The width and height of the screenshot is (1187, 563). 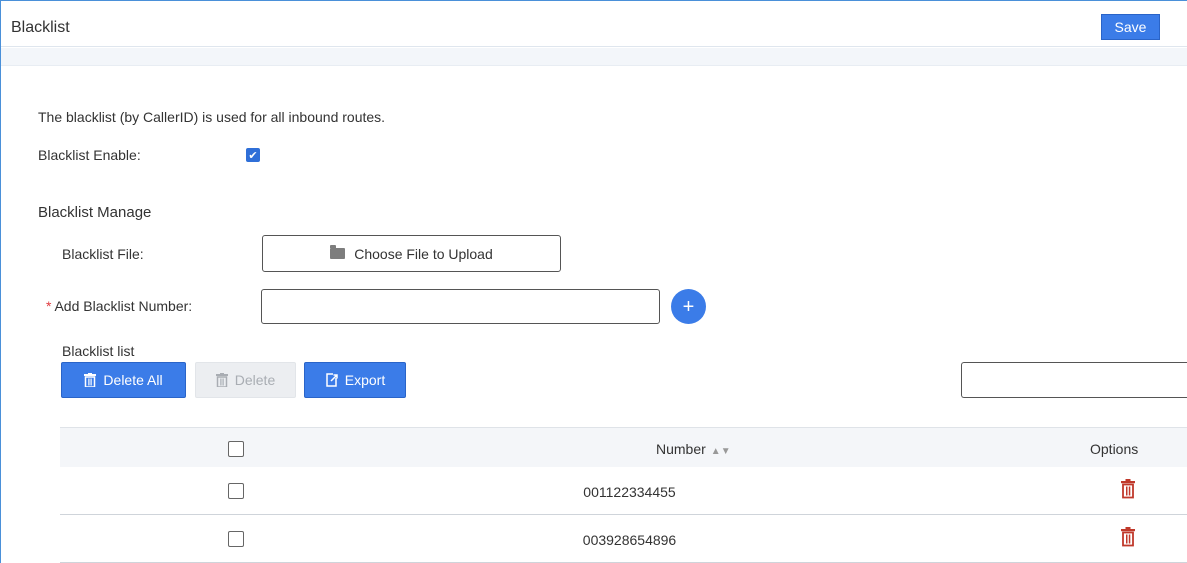 I want to click on export-icon, so click(x=332, y=380).